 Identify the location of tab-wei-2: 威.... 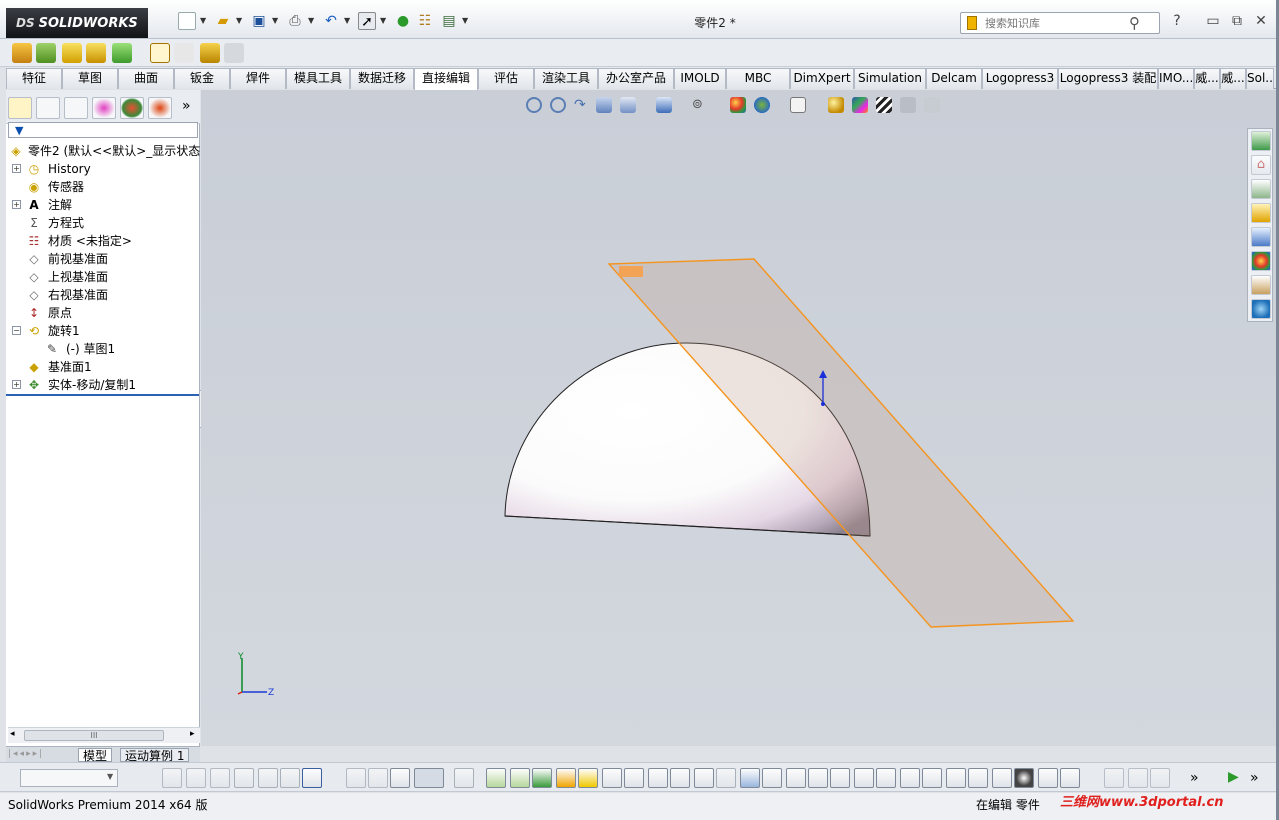
(1233, 78).